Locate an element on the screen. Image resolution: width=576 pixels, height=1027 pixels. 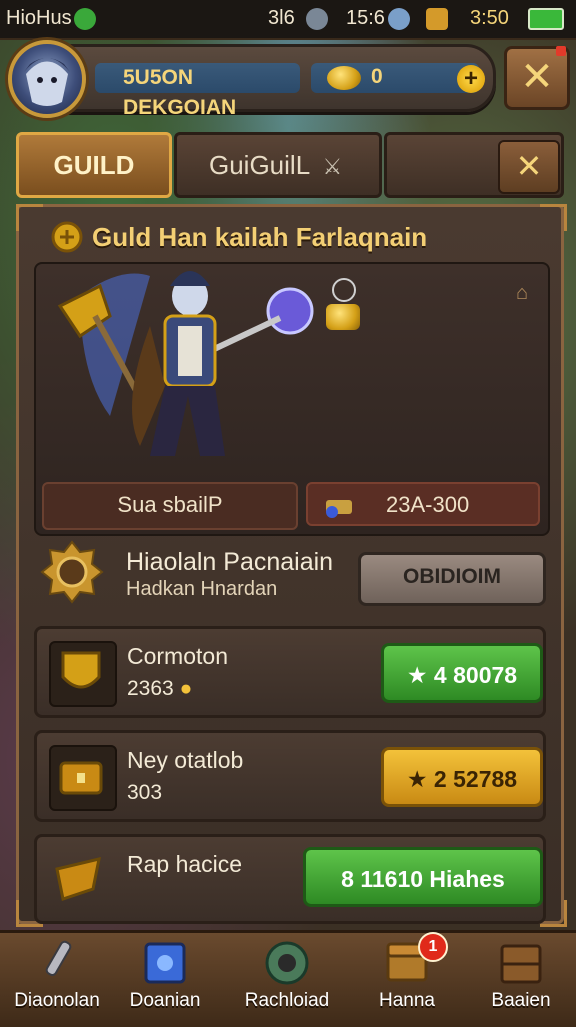
guild-emblem-icon is located at coordinates (72, 572).